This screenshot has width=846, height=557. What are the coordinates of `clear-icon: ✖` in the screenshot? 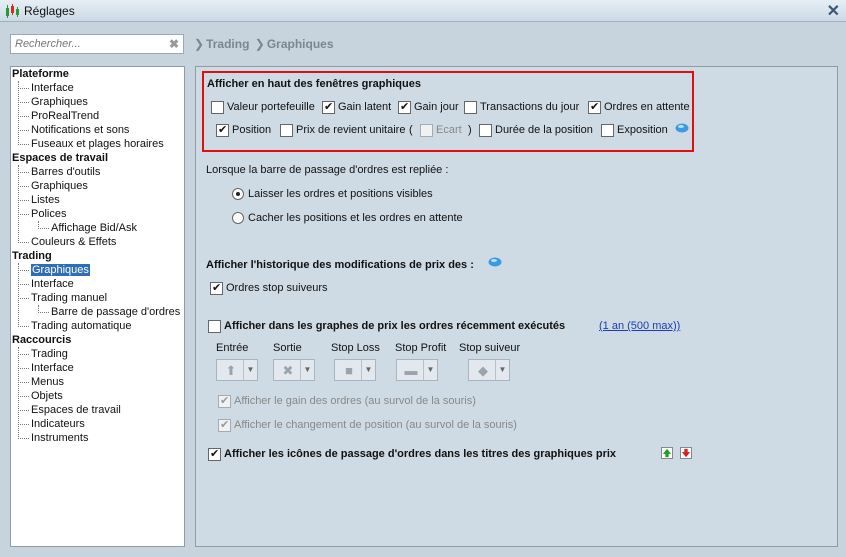 It's located at (174, 44).